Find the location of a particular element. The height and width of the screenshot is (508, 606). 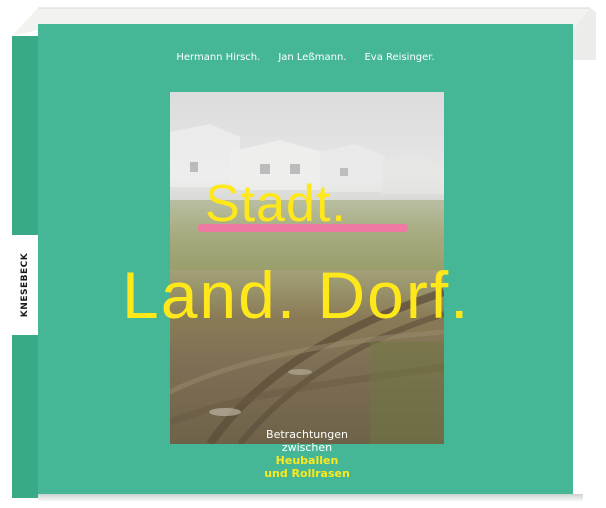

spine-publisher-text: KNESEBECK is located at coordinates (25, 285).